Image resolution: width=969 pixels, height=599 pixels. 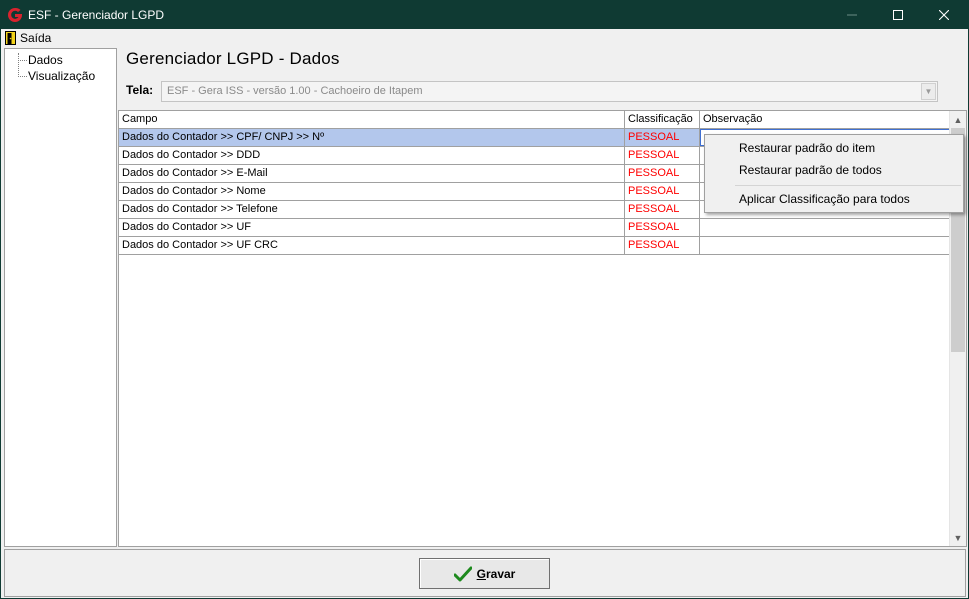 I want to click on scroll-up-button: ▲, so click(x=958, y=119).